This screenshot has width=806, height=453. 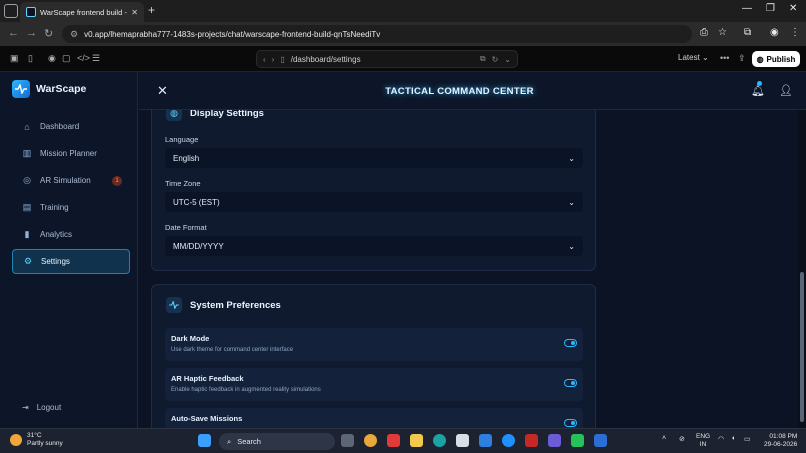 What do you see at coordinates (600, 440) in the screenshot?
I see `app-blue-icon` at bounding box center [600, 440].